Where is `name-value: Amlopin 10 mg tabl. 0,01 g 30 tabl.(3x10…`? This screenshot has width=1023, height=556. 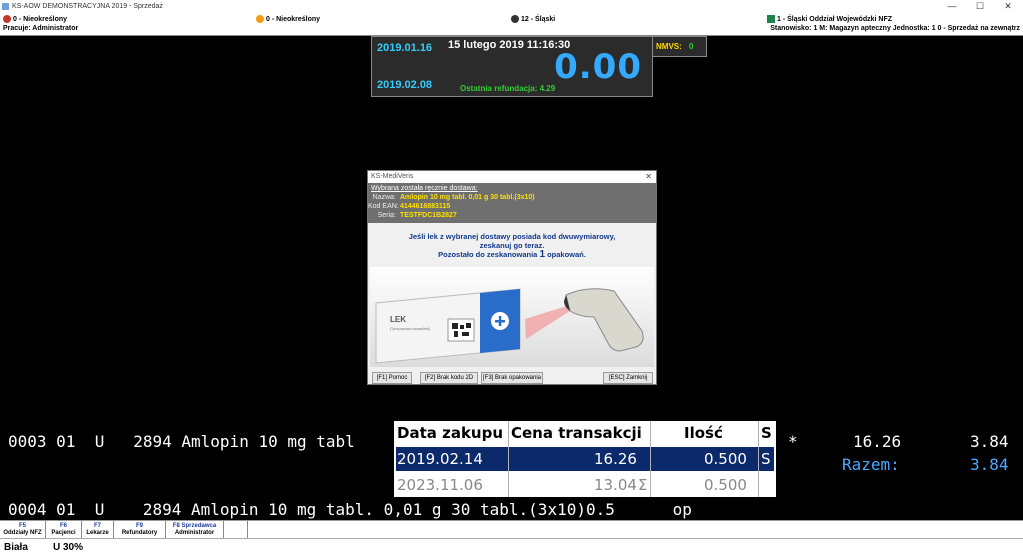 name-value: Amlopin 10 mg tabl. 0,01 g 30 tabl.(3x10… is located at coordinates (467, 197).